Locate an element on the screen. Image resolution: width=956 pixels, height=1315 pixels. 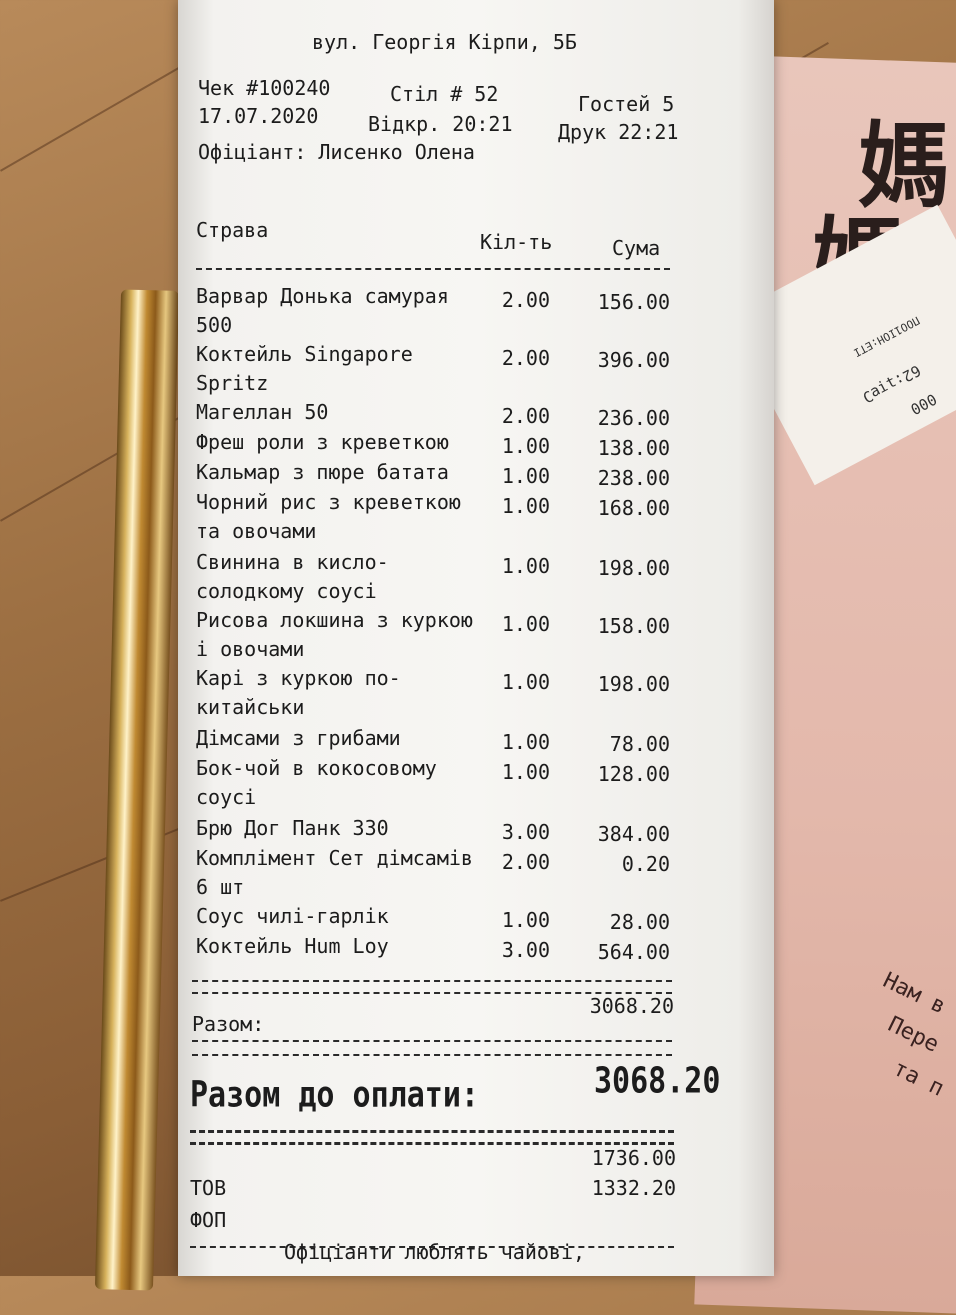
split-label-fop: ФОП is located at coordinates (208, 1220).